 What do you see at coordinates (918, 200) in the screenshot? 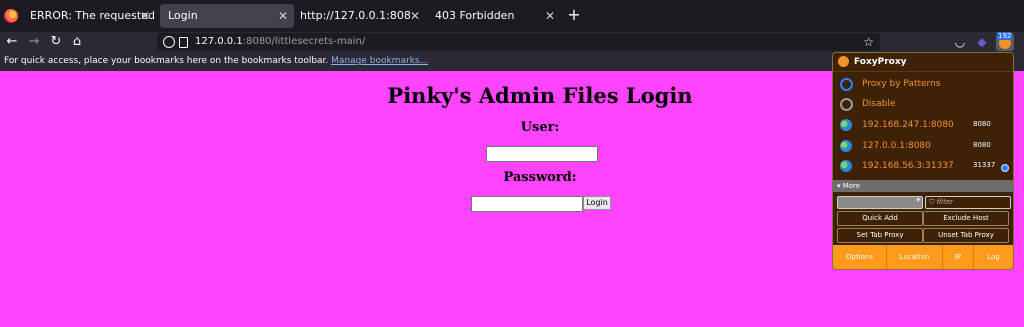
I see `chevron-down-icon: ▾` at bounding box center [918, 200].